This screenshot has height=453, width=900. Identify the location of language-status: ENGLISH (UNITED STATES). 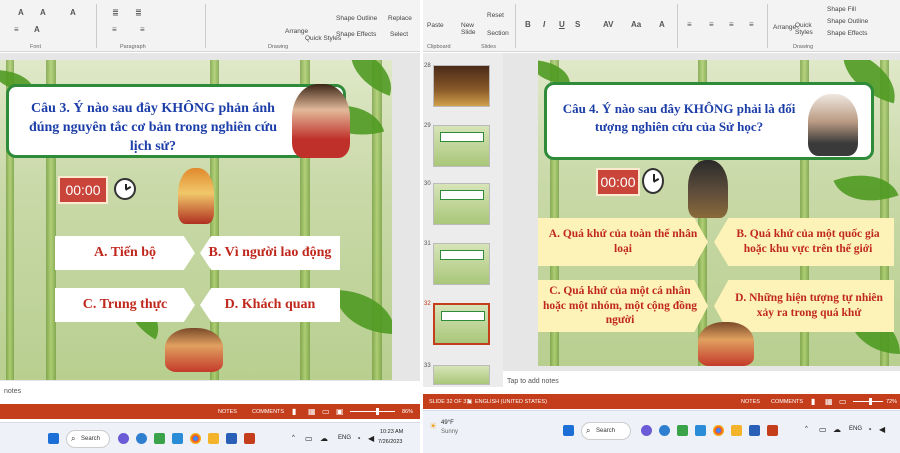
(511, 402).